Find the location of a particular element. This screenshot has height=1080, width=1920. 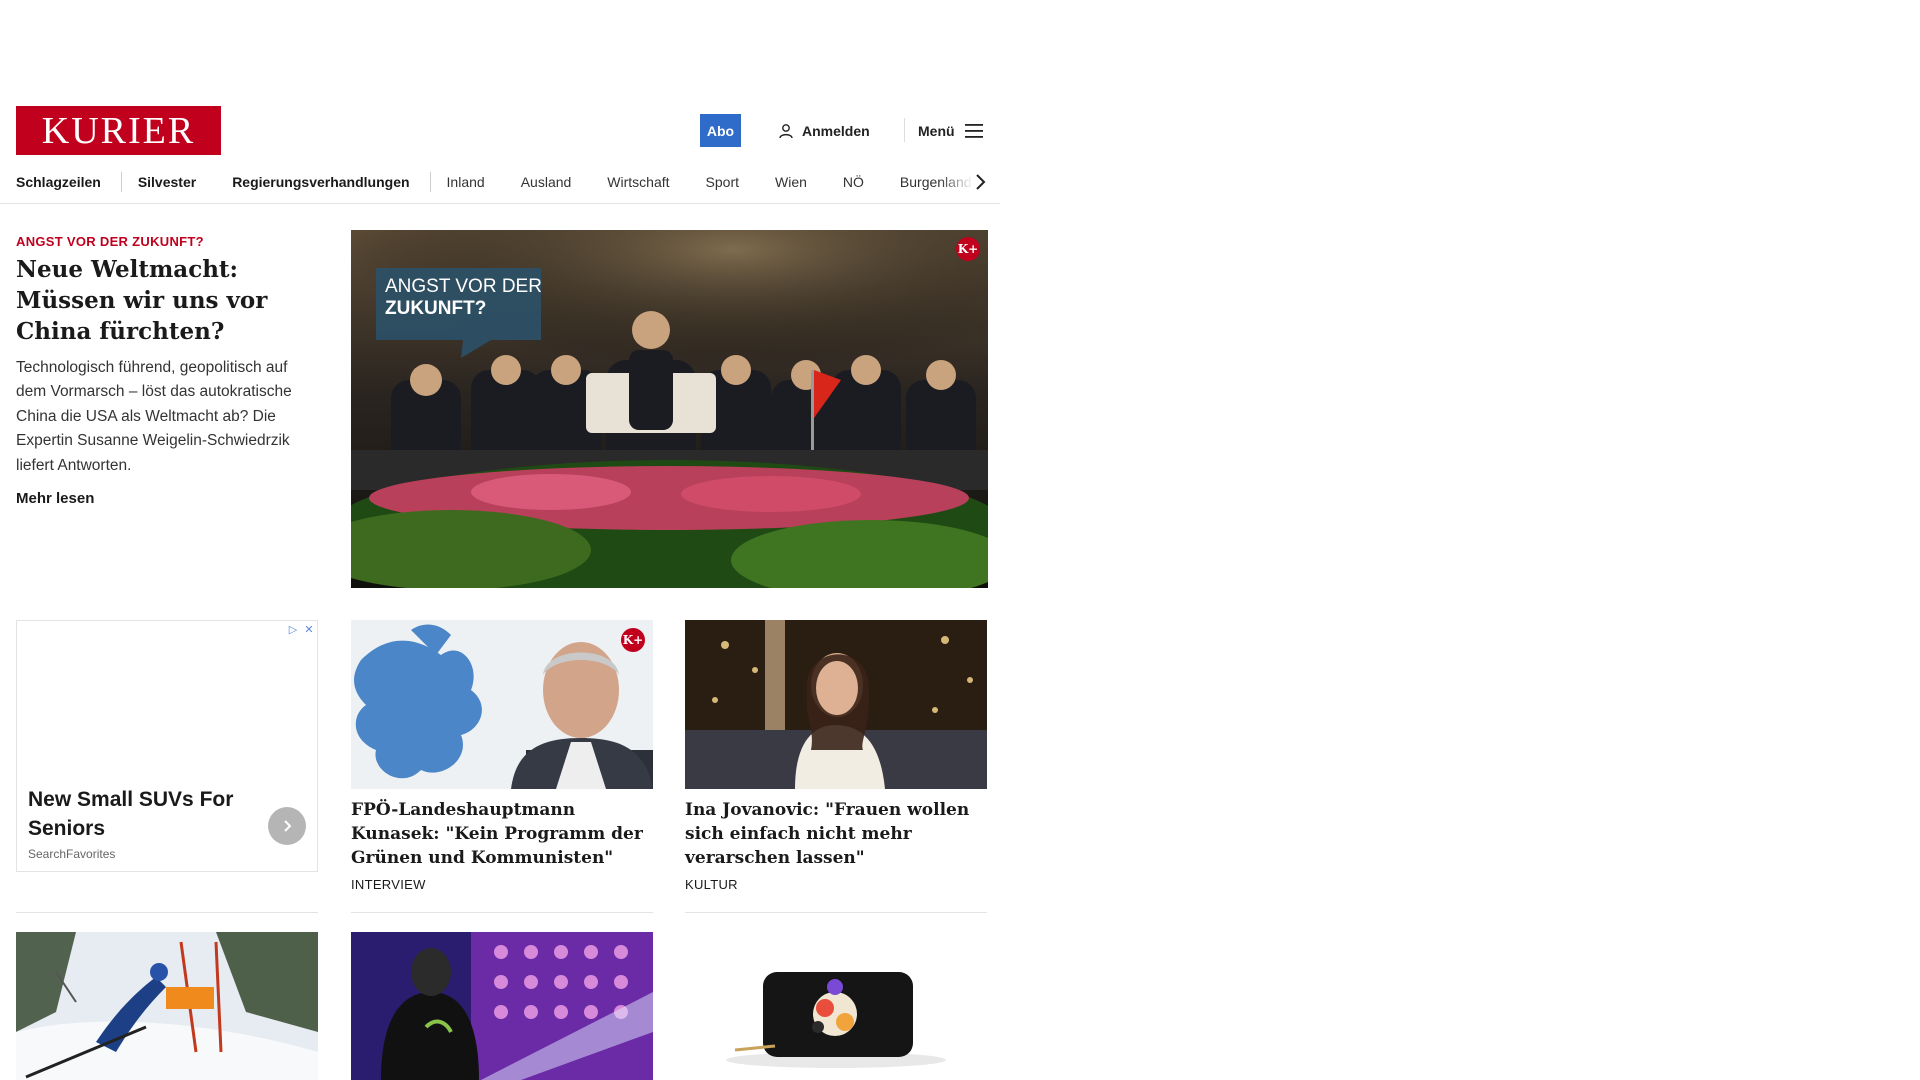

lead-photo: ANGST VOR DER ZUKUNFT? is located at coordinates (669, 409).